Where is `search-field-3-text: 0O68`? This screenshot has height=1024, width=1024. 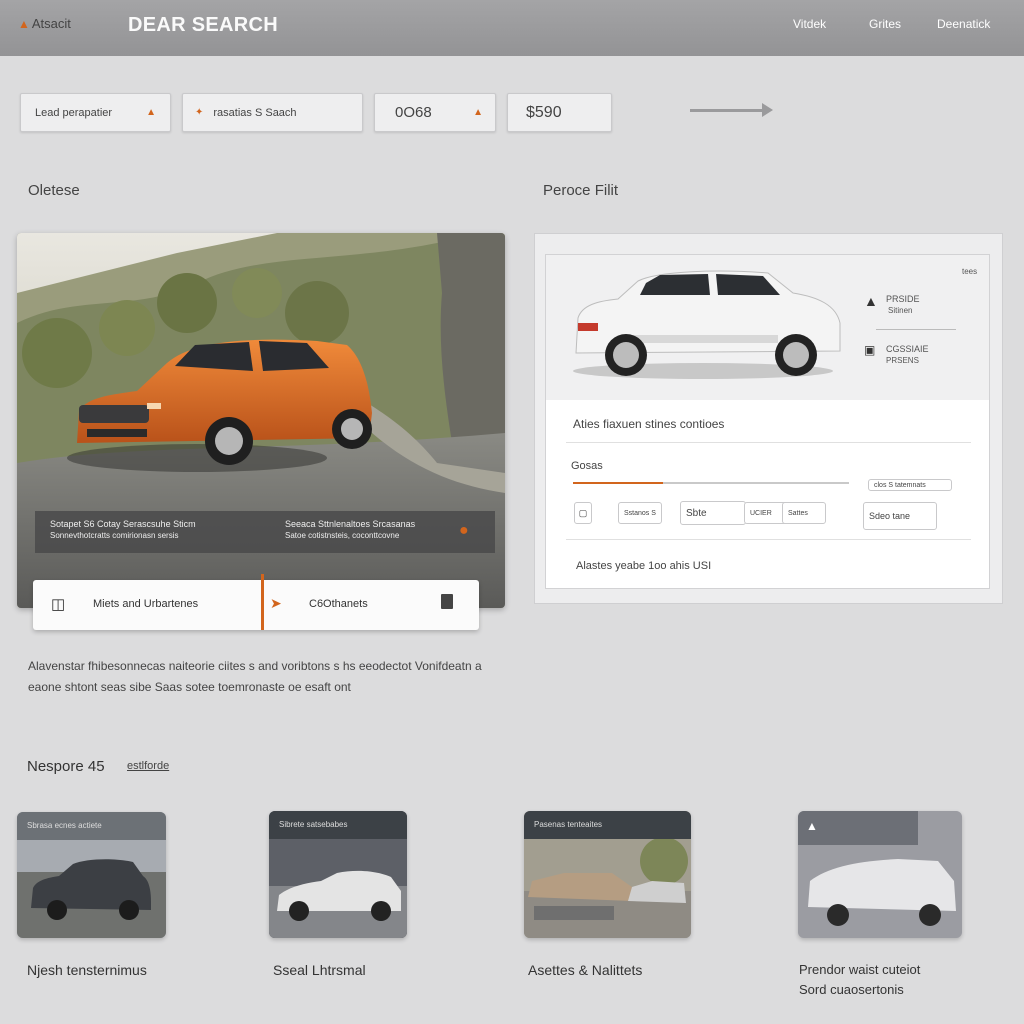
search-field-3-text: 0O68 is located at coordinates (413, 112).